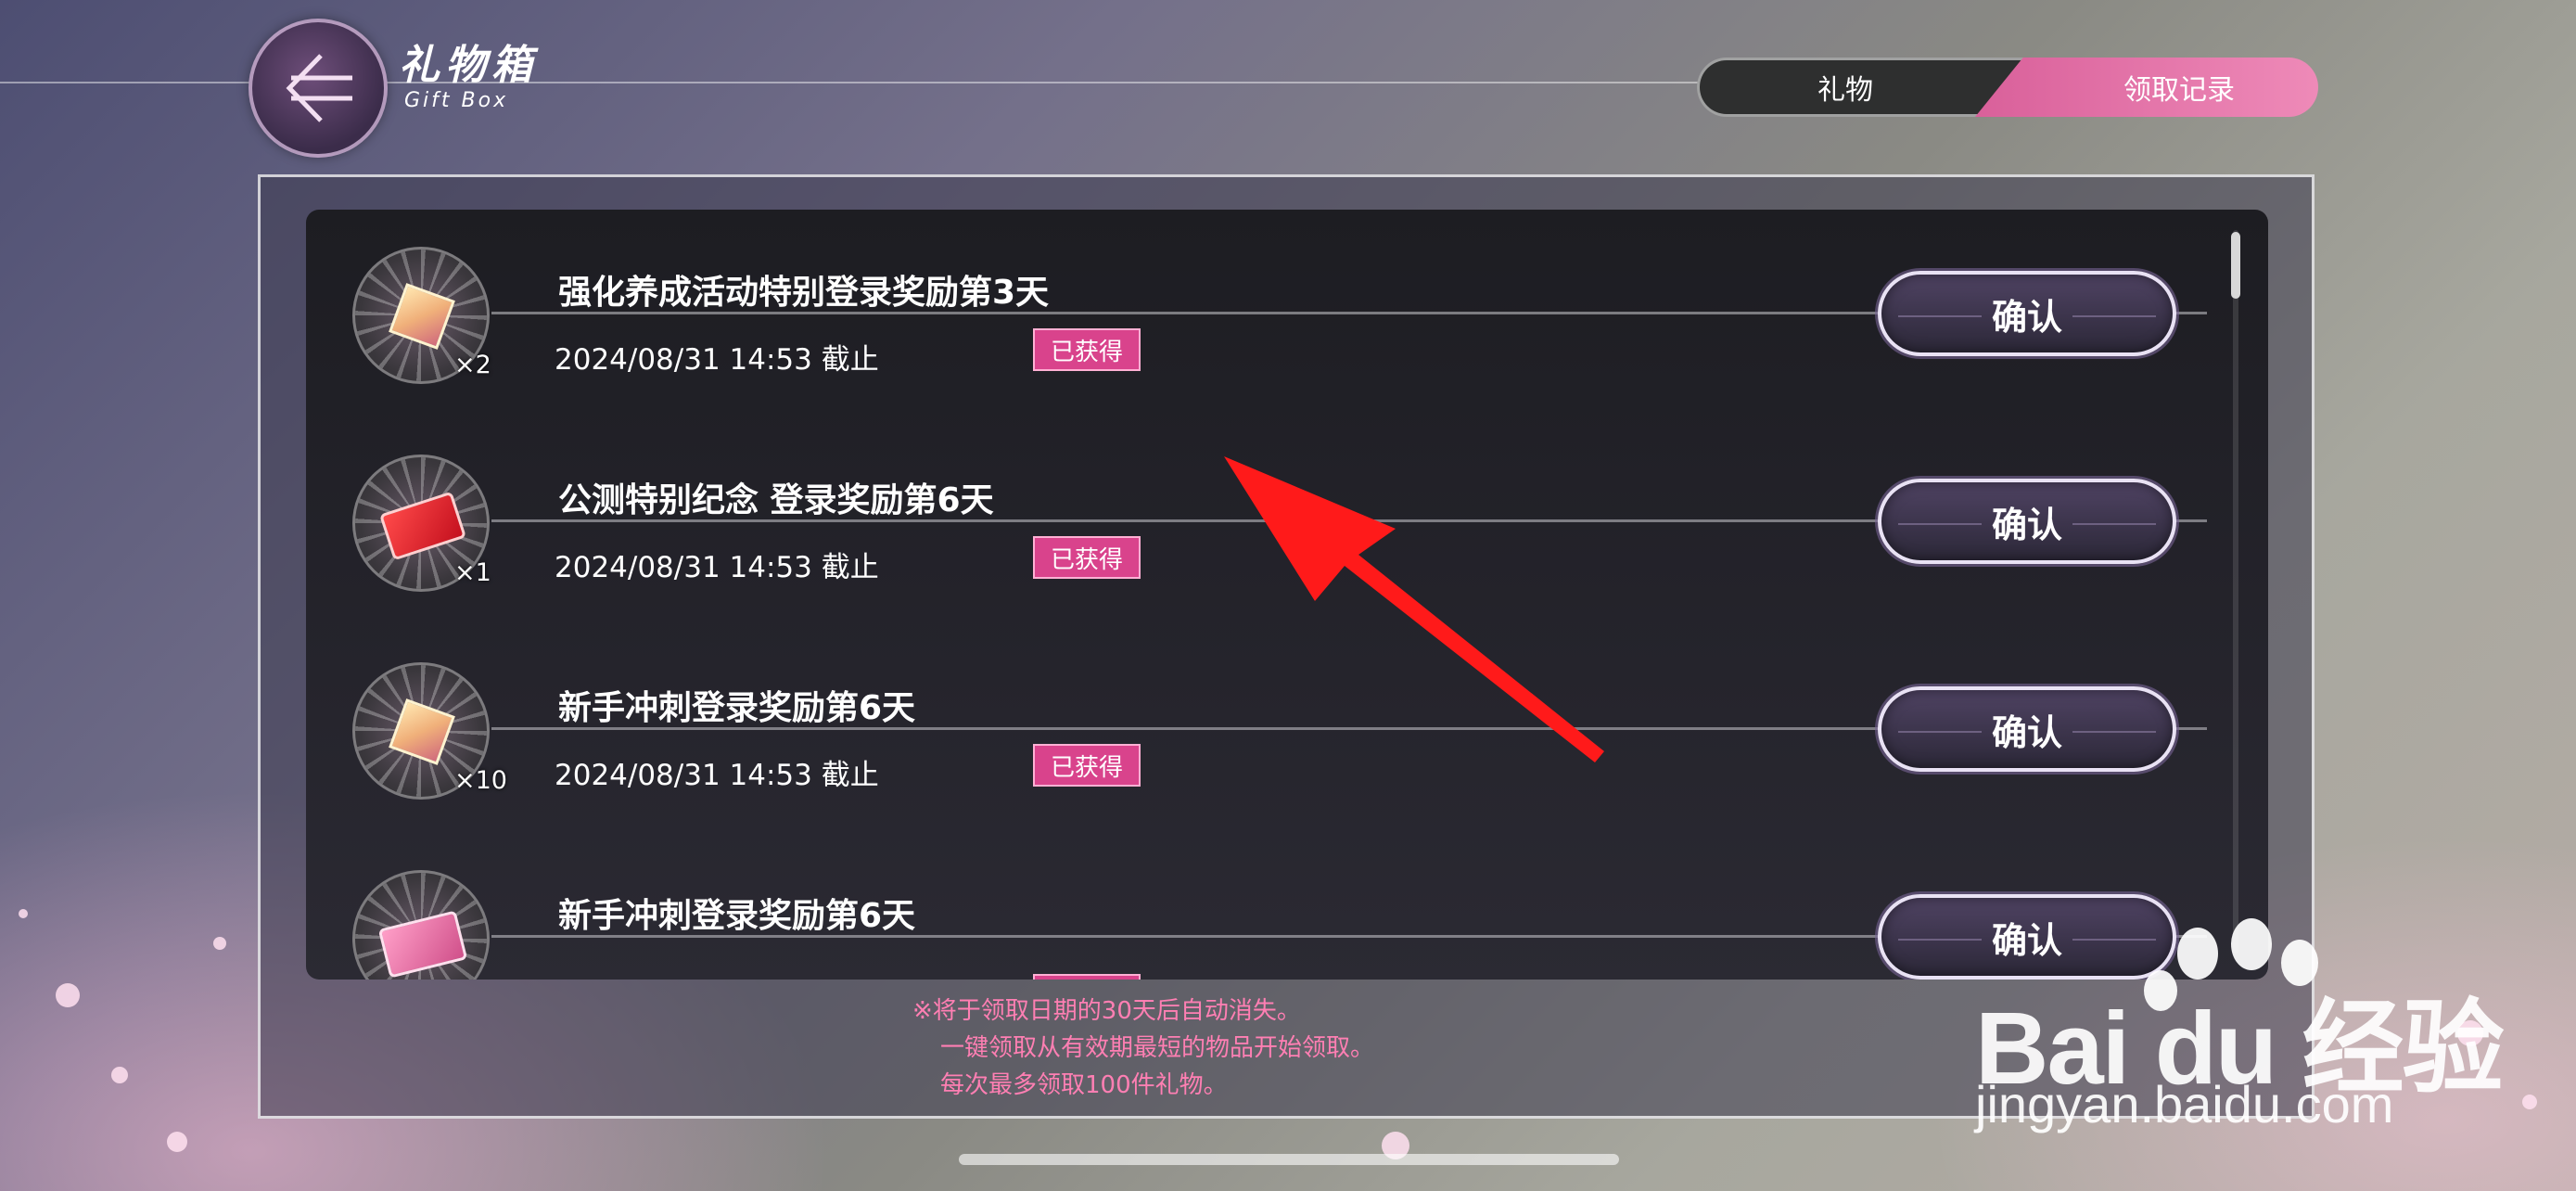 This screenshot has height=1191, width=2576. Describe the element at coordinates (421, 925) in the screenshot. I see `item-icon-frame` at that location.